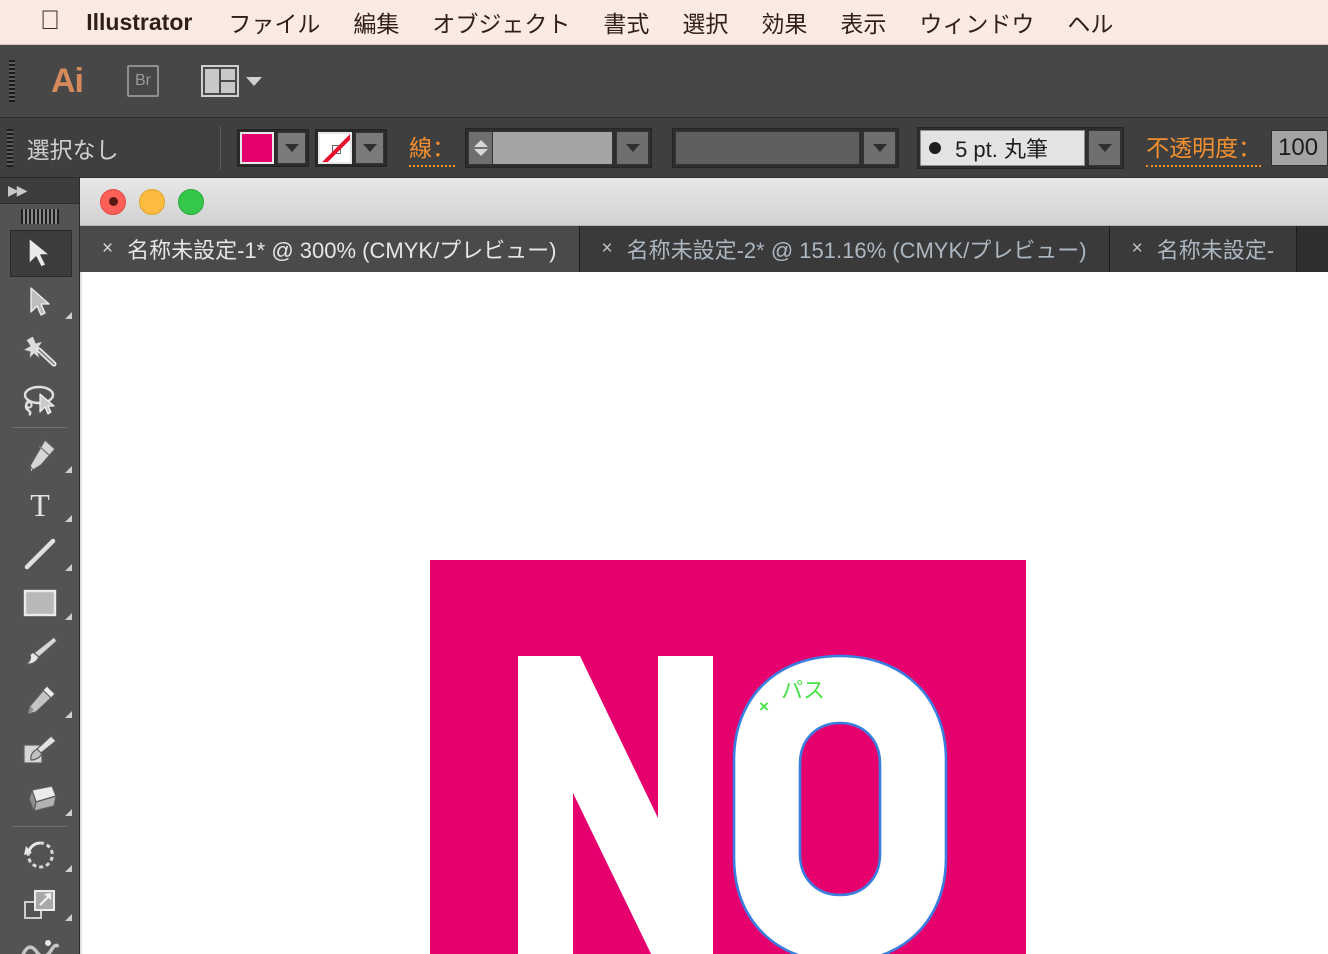  I want to click on arrange-documents-icon, so click(220, 81).